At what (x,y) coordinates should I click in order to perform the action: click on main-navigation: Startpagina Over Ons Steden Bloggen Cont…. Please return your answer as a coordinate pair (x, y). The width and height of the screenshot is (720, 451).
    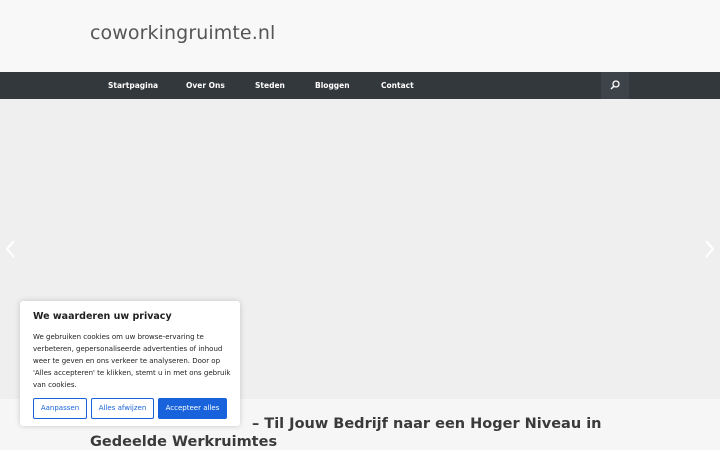
    Looking at the image, I should click on (360, 85).